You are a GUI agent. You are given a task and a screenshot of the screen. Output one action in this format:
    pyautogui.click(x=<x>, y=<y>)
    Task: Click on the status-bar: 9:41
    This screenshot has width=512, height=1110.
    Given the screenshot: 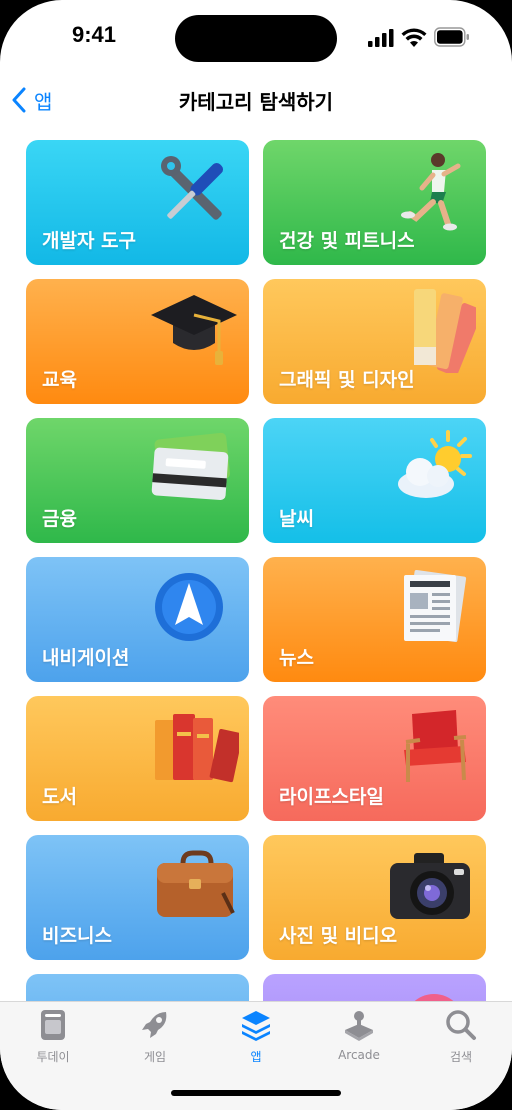 What is the action you would take?
    pyautogui.click(x=256, y=40)
    